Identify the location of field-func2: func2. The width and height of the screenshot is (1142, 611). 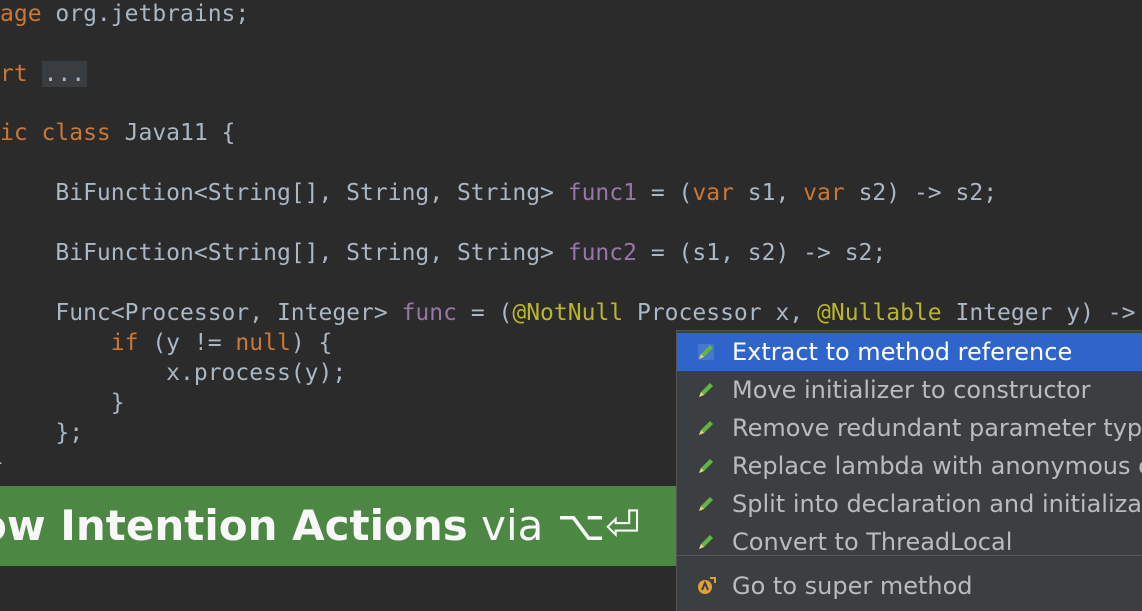
(602, 253).